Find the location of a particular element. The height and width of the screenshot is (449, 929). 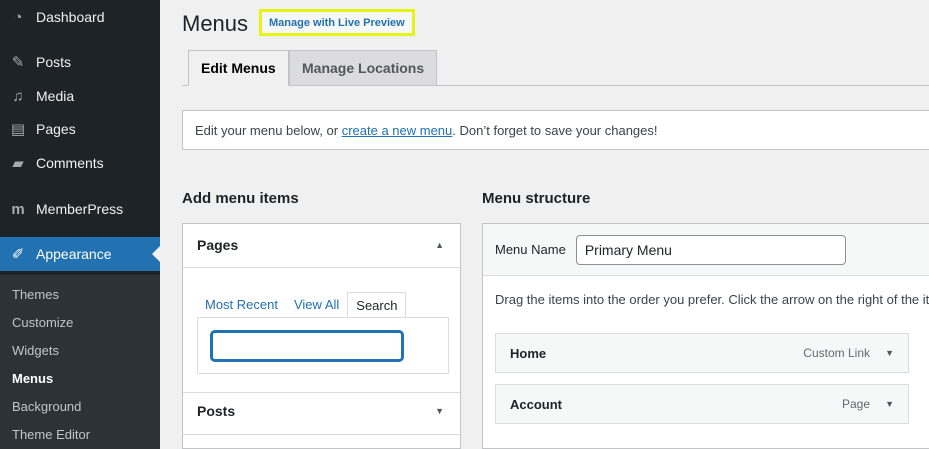

submenu-item-themes: Themes is located at coordinates (35, 294).